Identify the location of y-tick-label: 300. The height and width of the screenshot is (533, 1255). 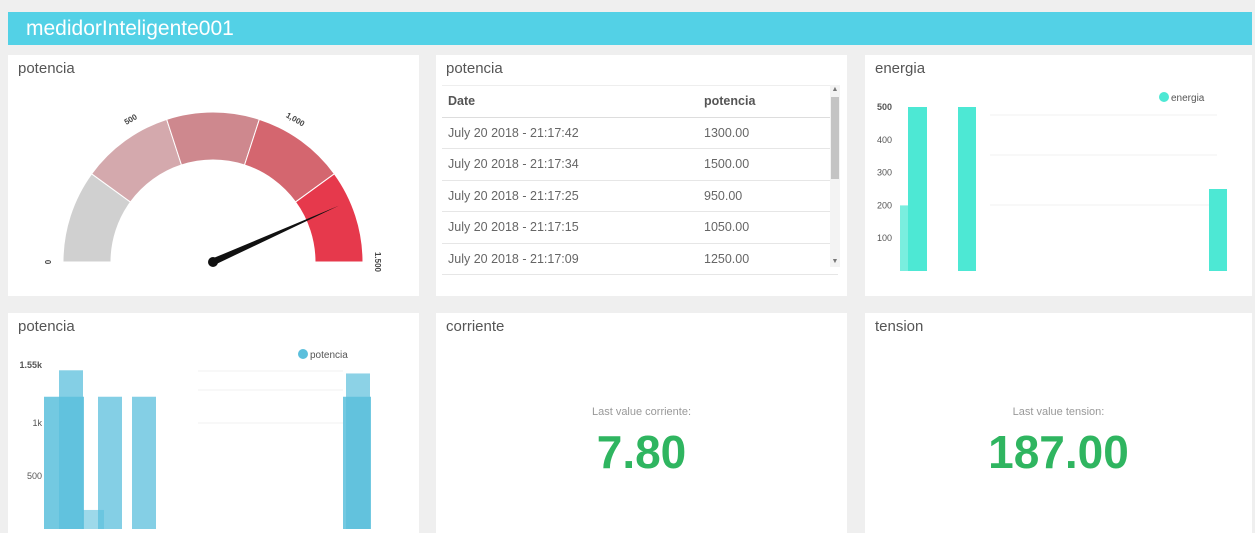
(884, 173).